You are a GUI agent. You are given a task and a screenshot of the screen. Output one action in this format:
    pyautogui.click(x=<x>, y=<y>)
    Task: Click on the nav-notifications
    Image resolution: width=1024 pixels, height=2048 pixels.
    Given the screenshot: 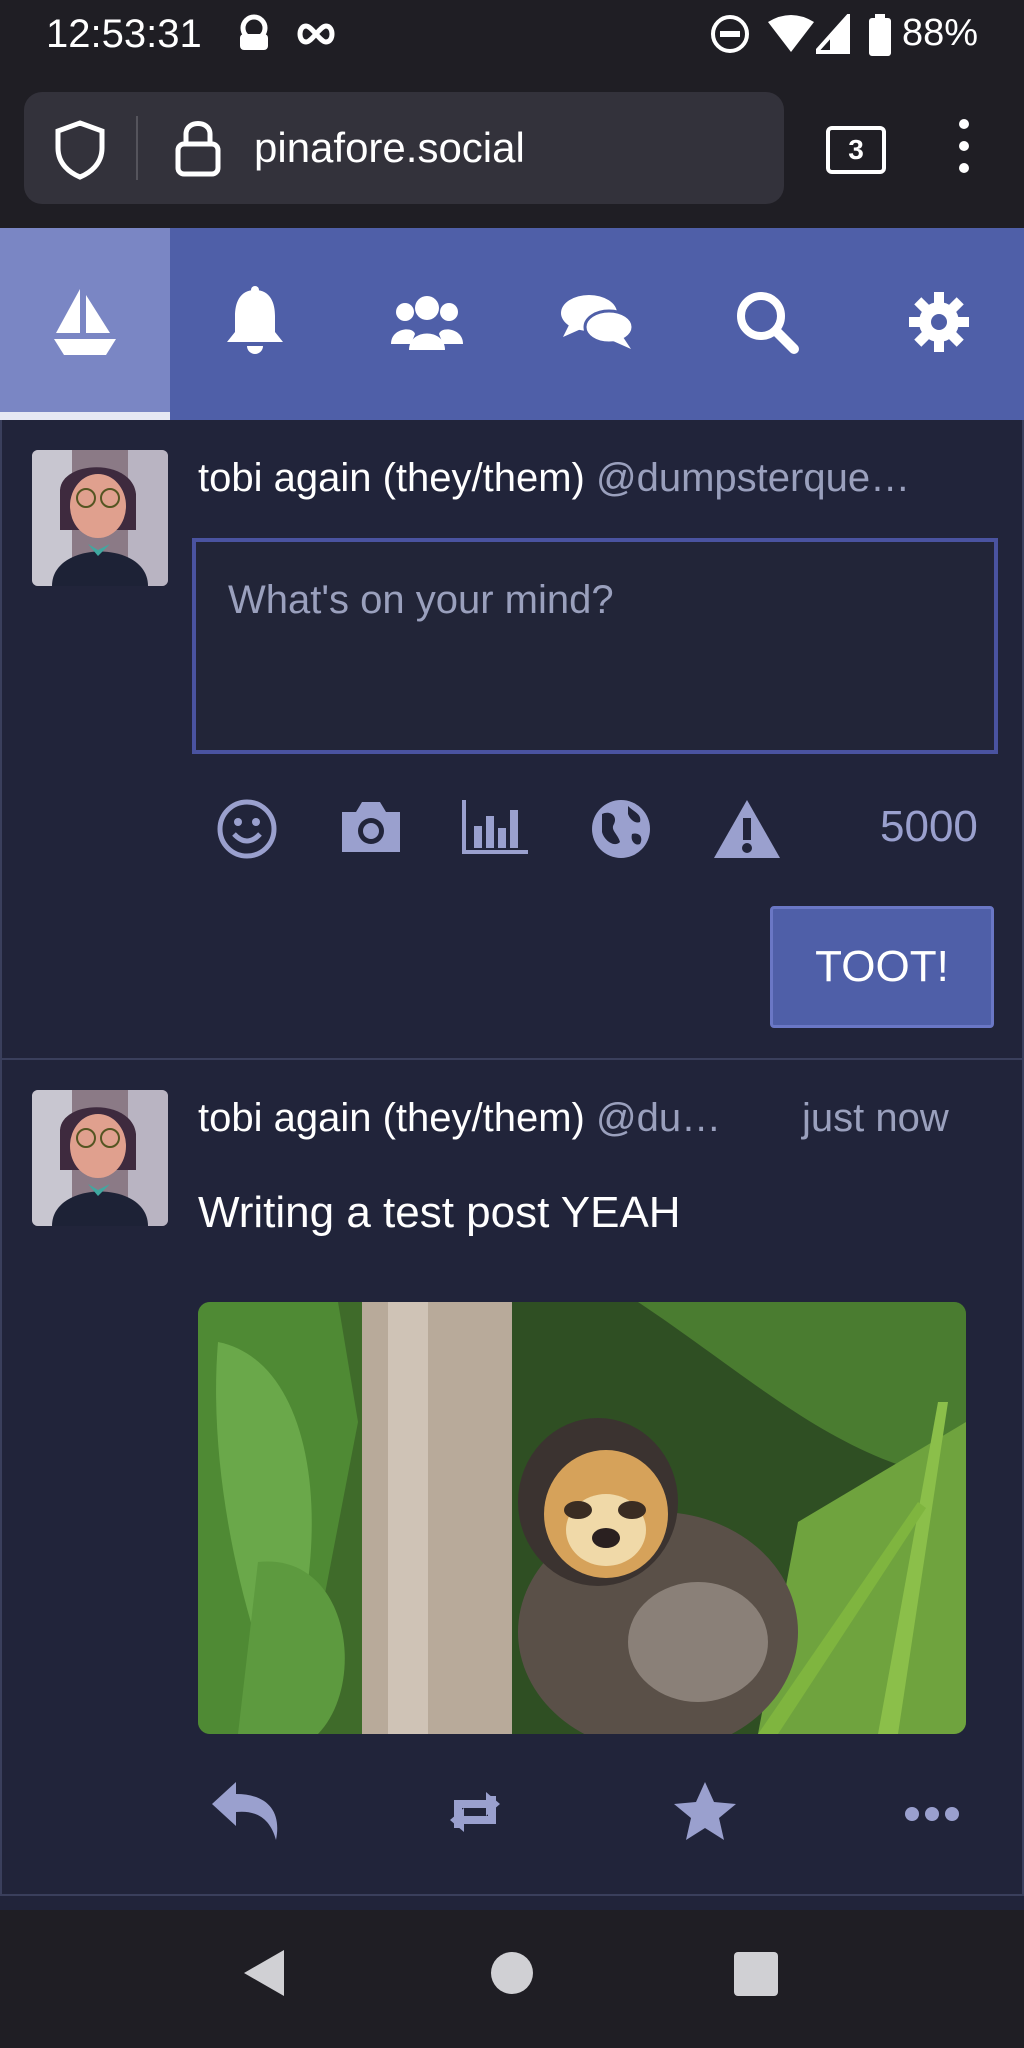 What is the action you would take?
    pyautogui.click(x=255, y=324)
    